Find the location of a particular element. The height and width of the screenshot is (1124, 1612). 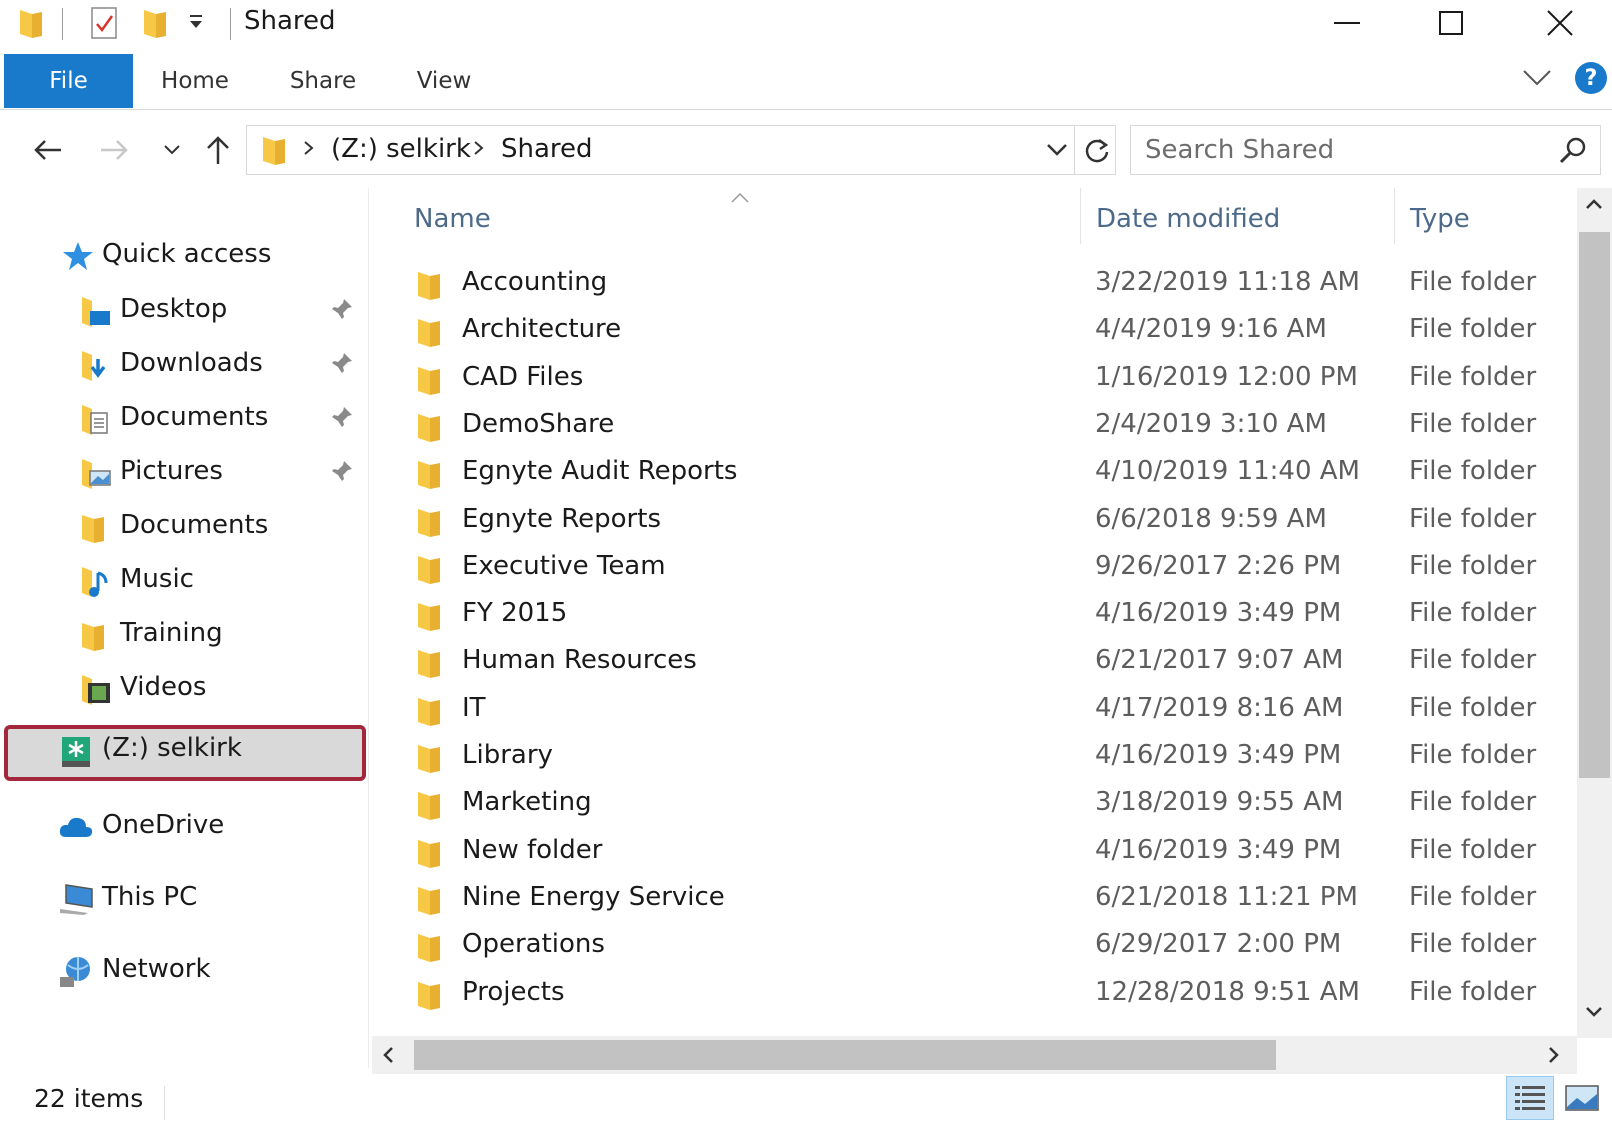

nav-item-pictures: Pictures is located at coordinates (184, 474).